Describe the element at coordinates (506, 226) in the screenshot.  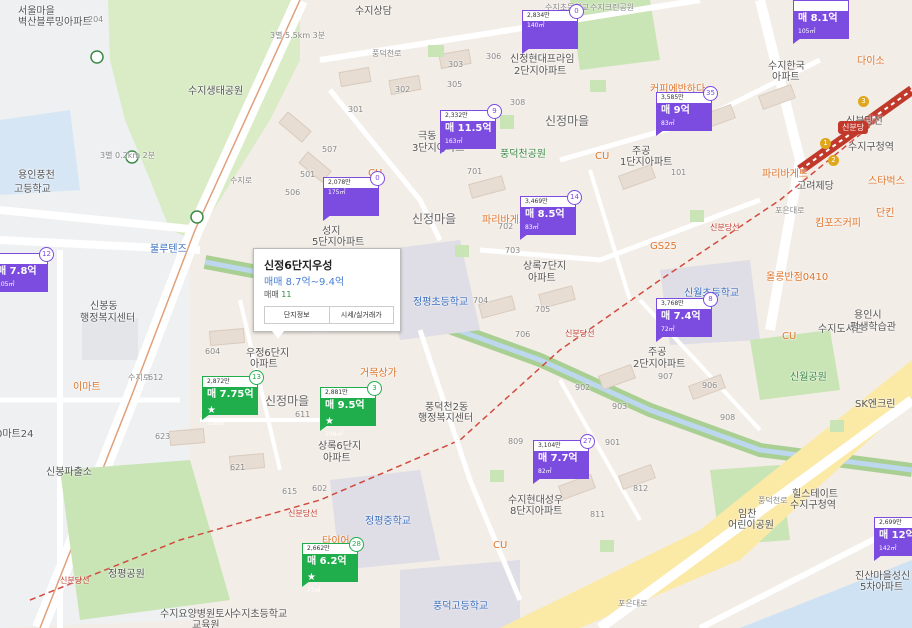
I see `map-label: 702` at that location.